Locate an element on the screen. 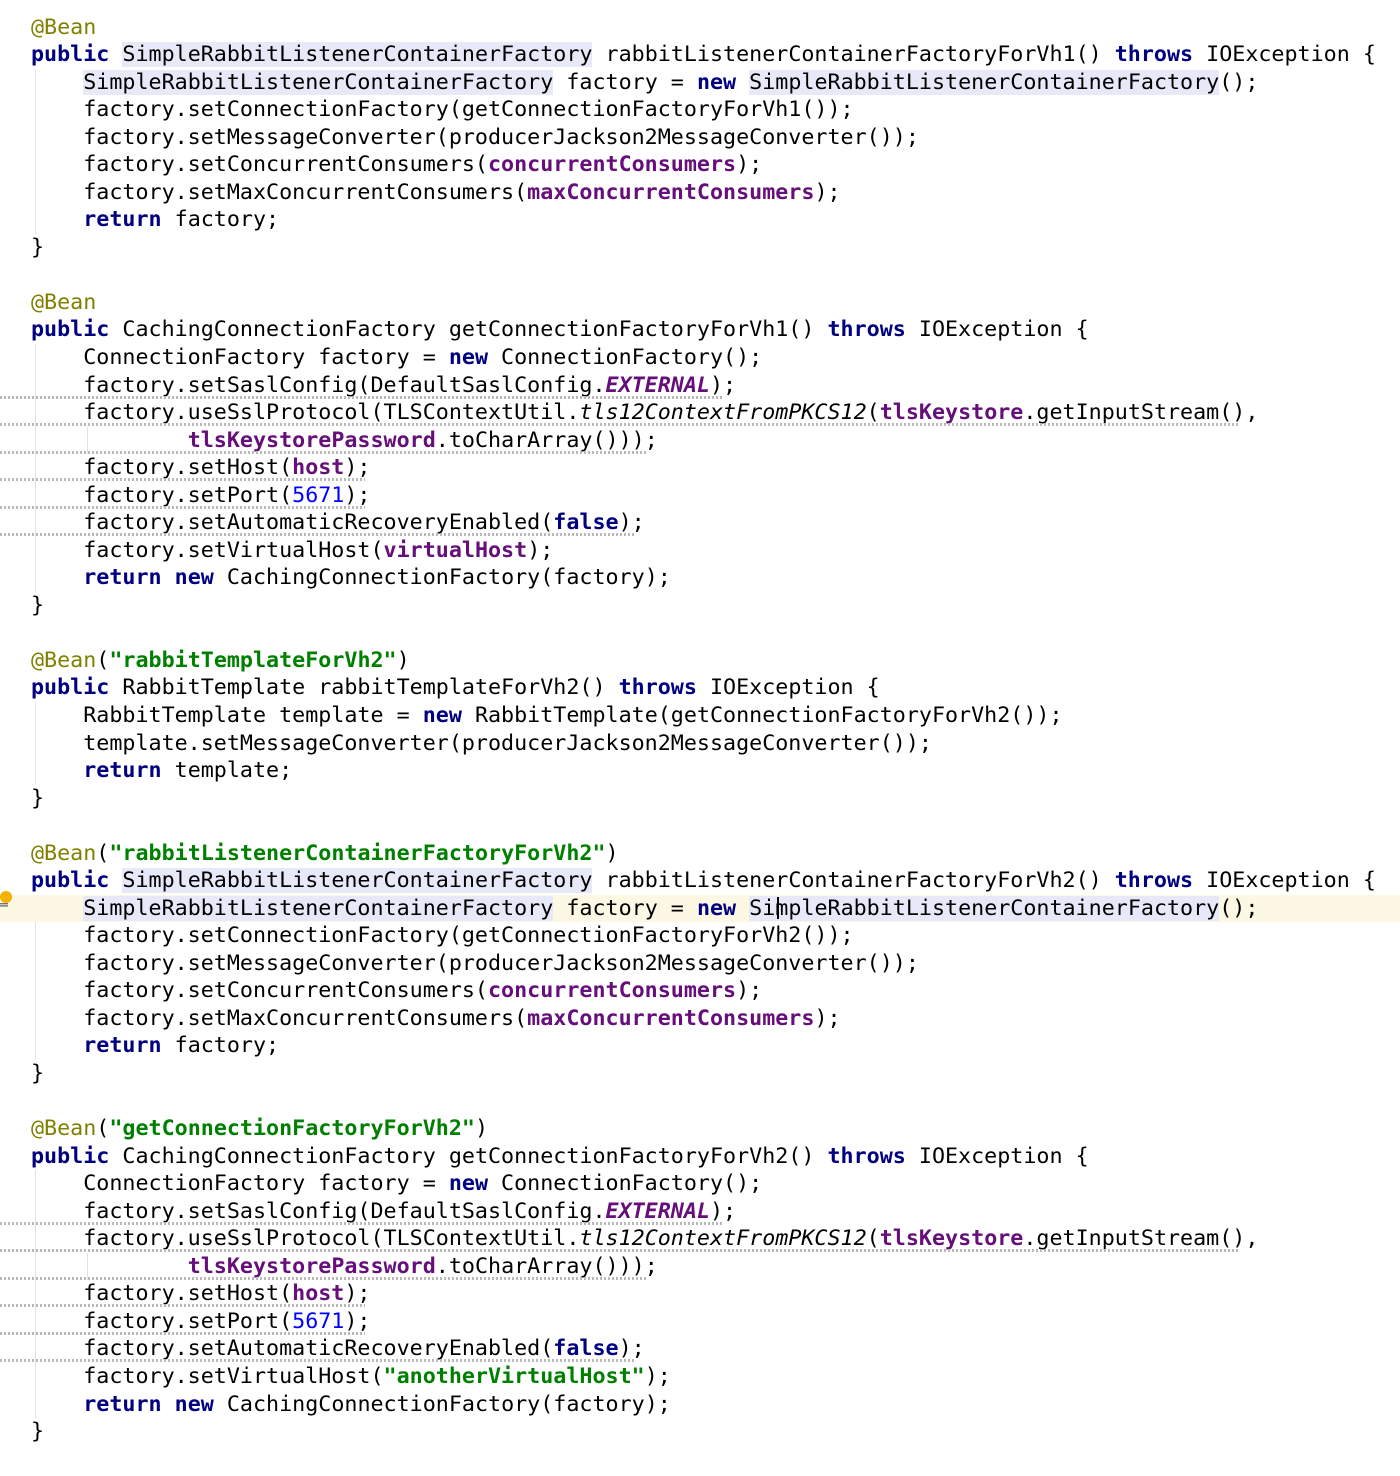 The image size is (1400, 1476). text-caret is located at coordinates (778, 908).